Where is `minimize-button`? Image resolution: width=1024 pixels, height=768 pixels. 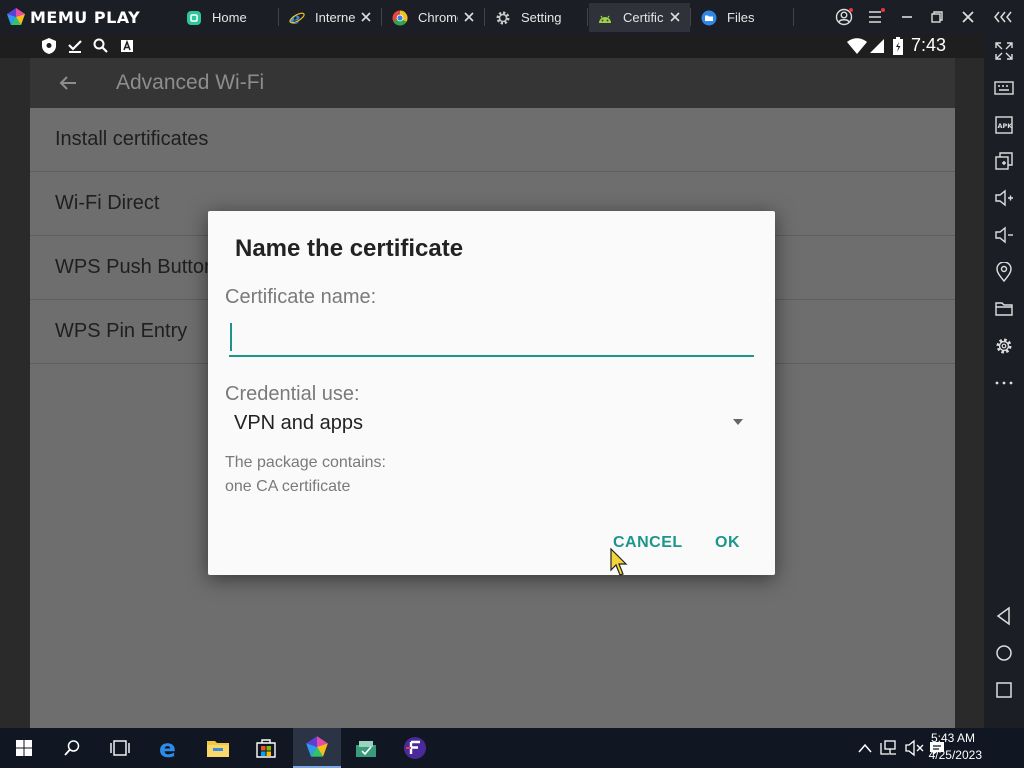
minimize-button is located at coordinates (907, 17).